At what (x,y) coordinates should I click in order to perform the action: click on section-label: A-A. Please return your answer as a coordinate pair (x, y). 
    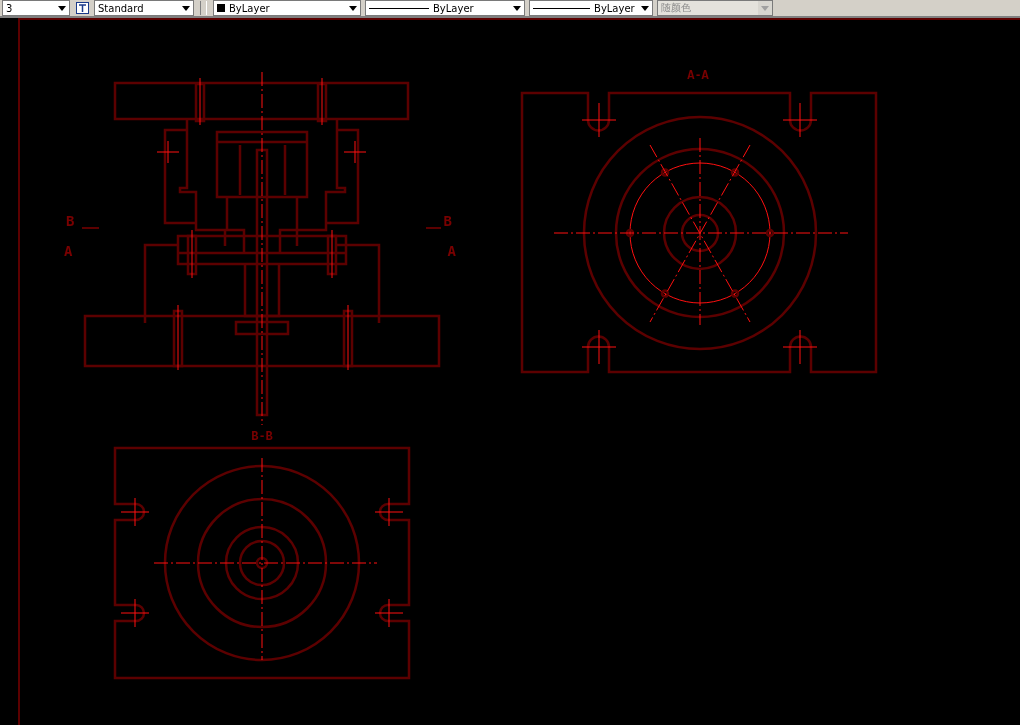
    Looking at the image, I should click on (698, 76).